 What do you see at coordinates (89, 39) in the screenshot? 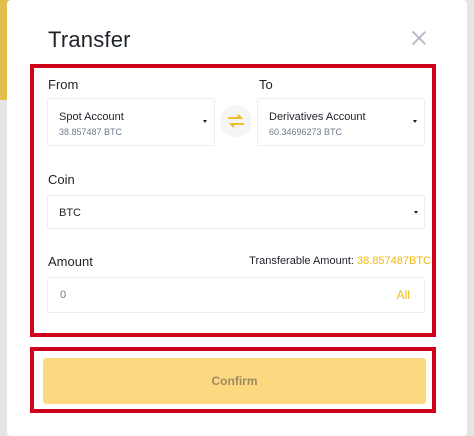
I see `modal-title: Transfer` at bounding box center [89, 39].